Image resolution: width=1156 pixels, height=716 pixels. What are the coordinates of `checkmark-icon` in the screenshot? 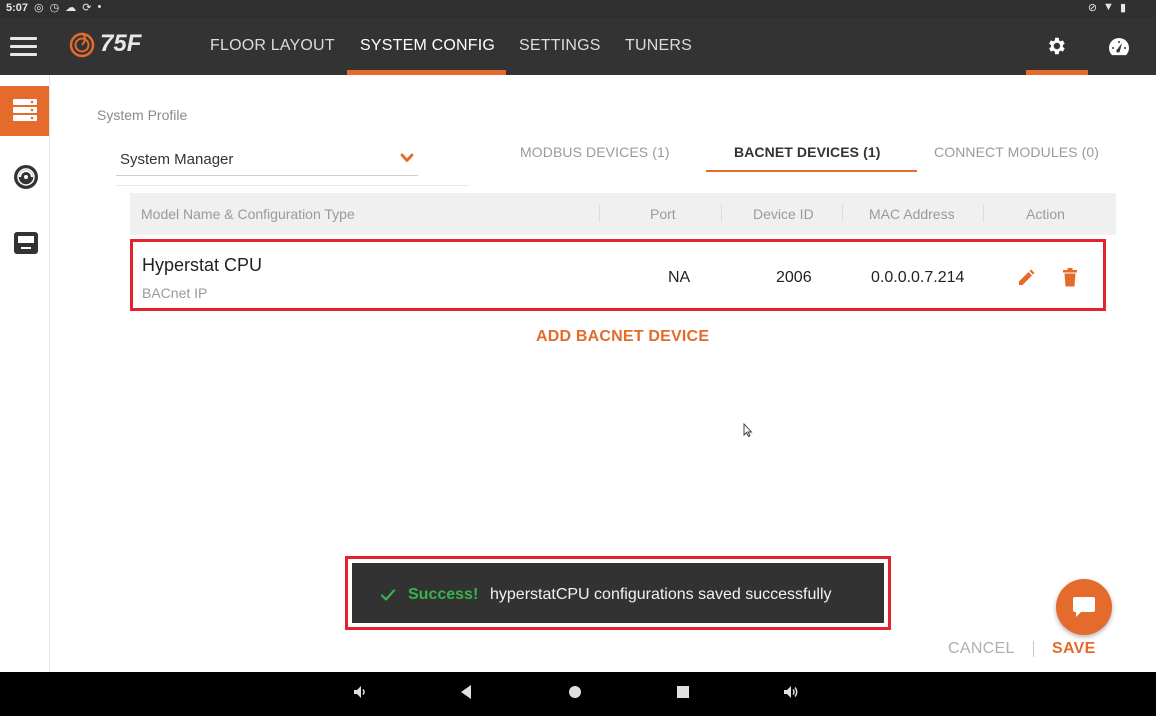 It's located at (388, 595).